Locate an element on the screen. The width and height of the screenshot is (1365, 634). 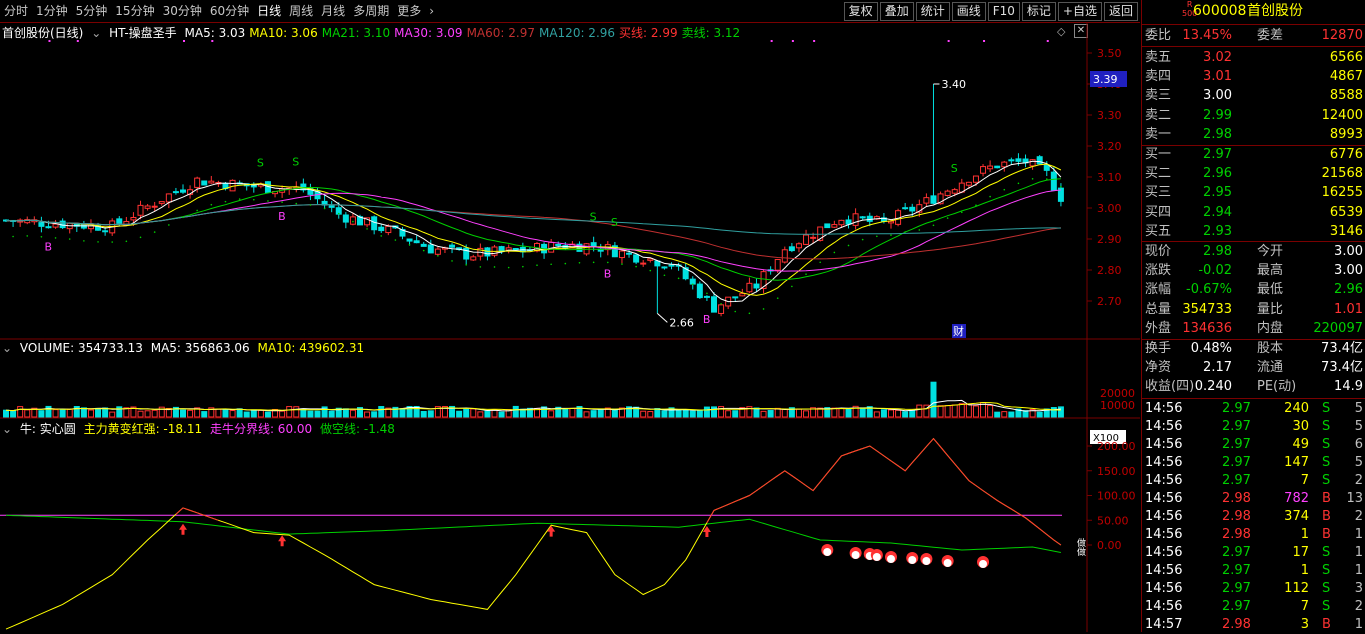
ask-label: 卖一 is located at coordinates (1158, 134).